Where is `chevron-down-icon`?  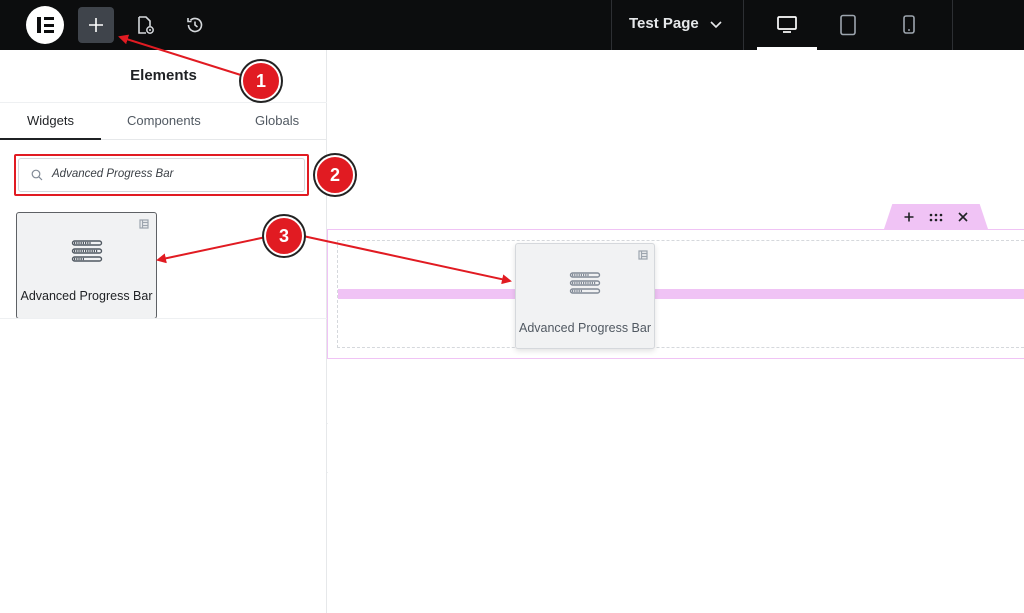
chevron-down-icon is located at coordinates (716, 24).